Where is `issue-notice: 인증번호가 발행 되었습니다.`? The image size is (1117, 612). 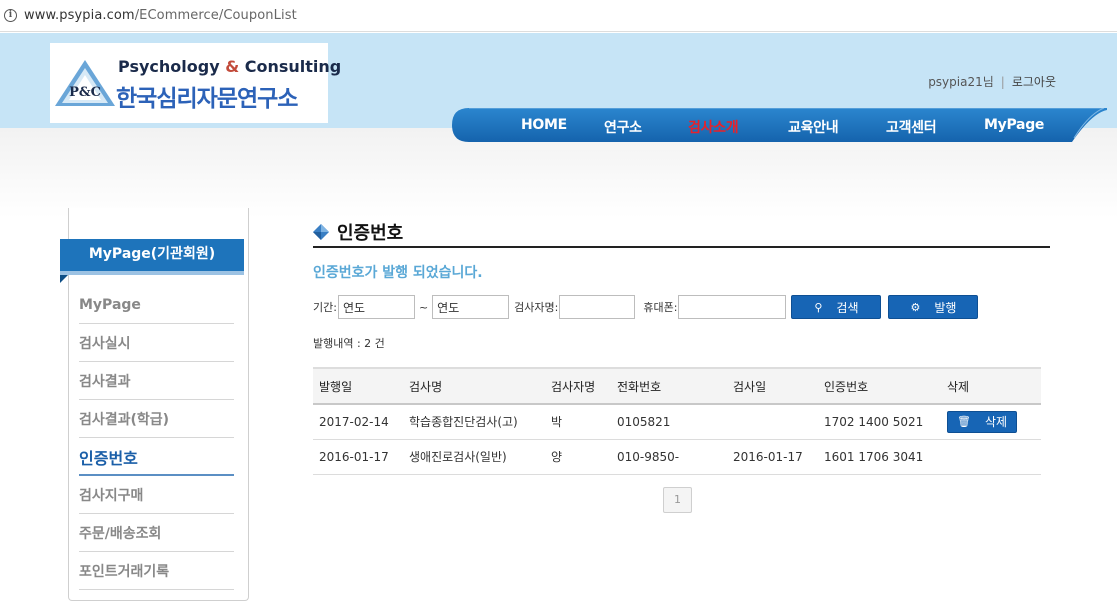
issue-notice: 인증번호가 발행 되었습니다. is located at coordinates (398, 273).